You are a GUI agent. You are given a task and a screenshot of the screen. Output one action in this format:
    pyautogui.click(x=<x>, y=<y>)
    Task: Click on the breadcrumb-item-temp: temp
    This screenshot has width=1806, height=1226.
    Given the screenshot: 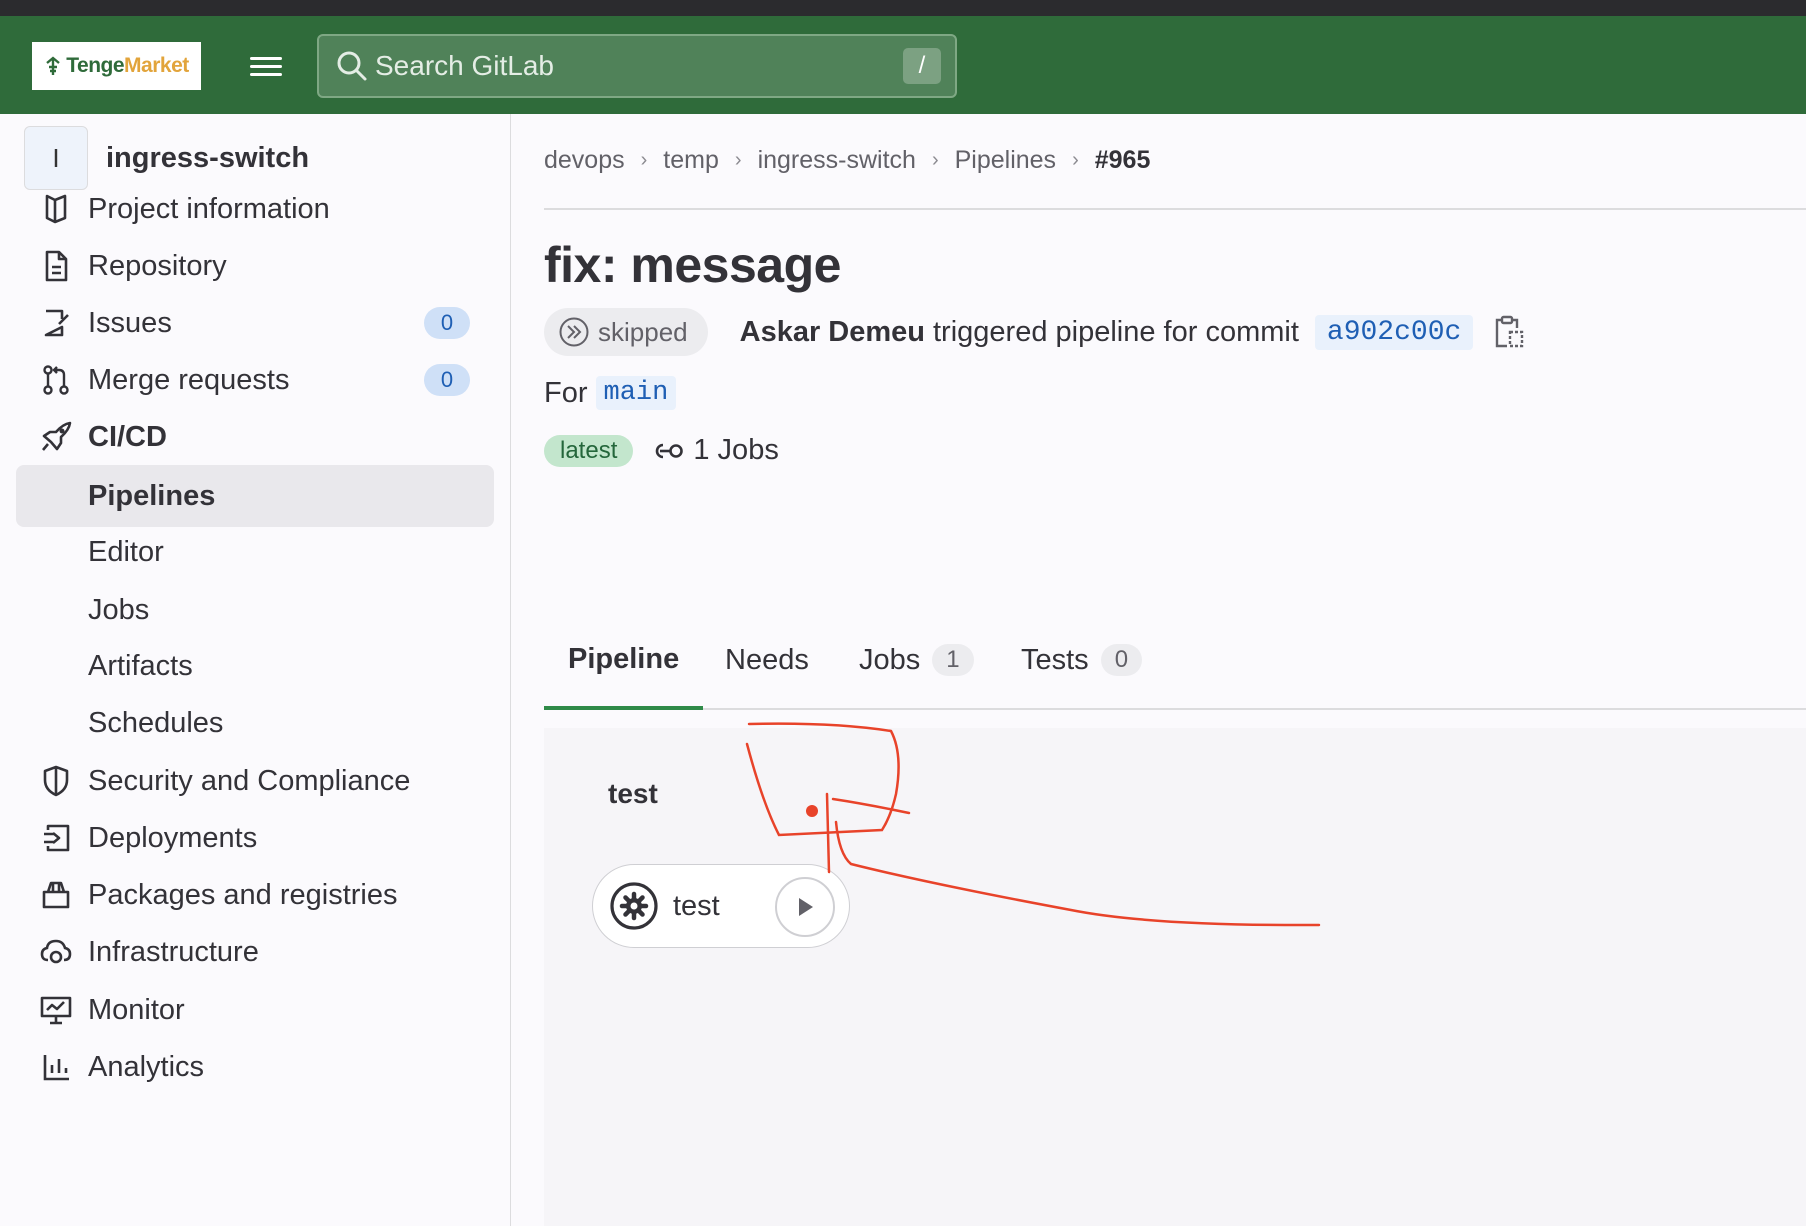 What is the action you would take?
    pyautogui.click(x=691, y=160)
    